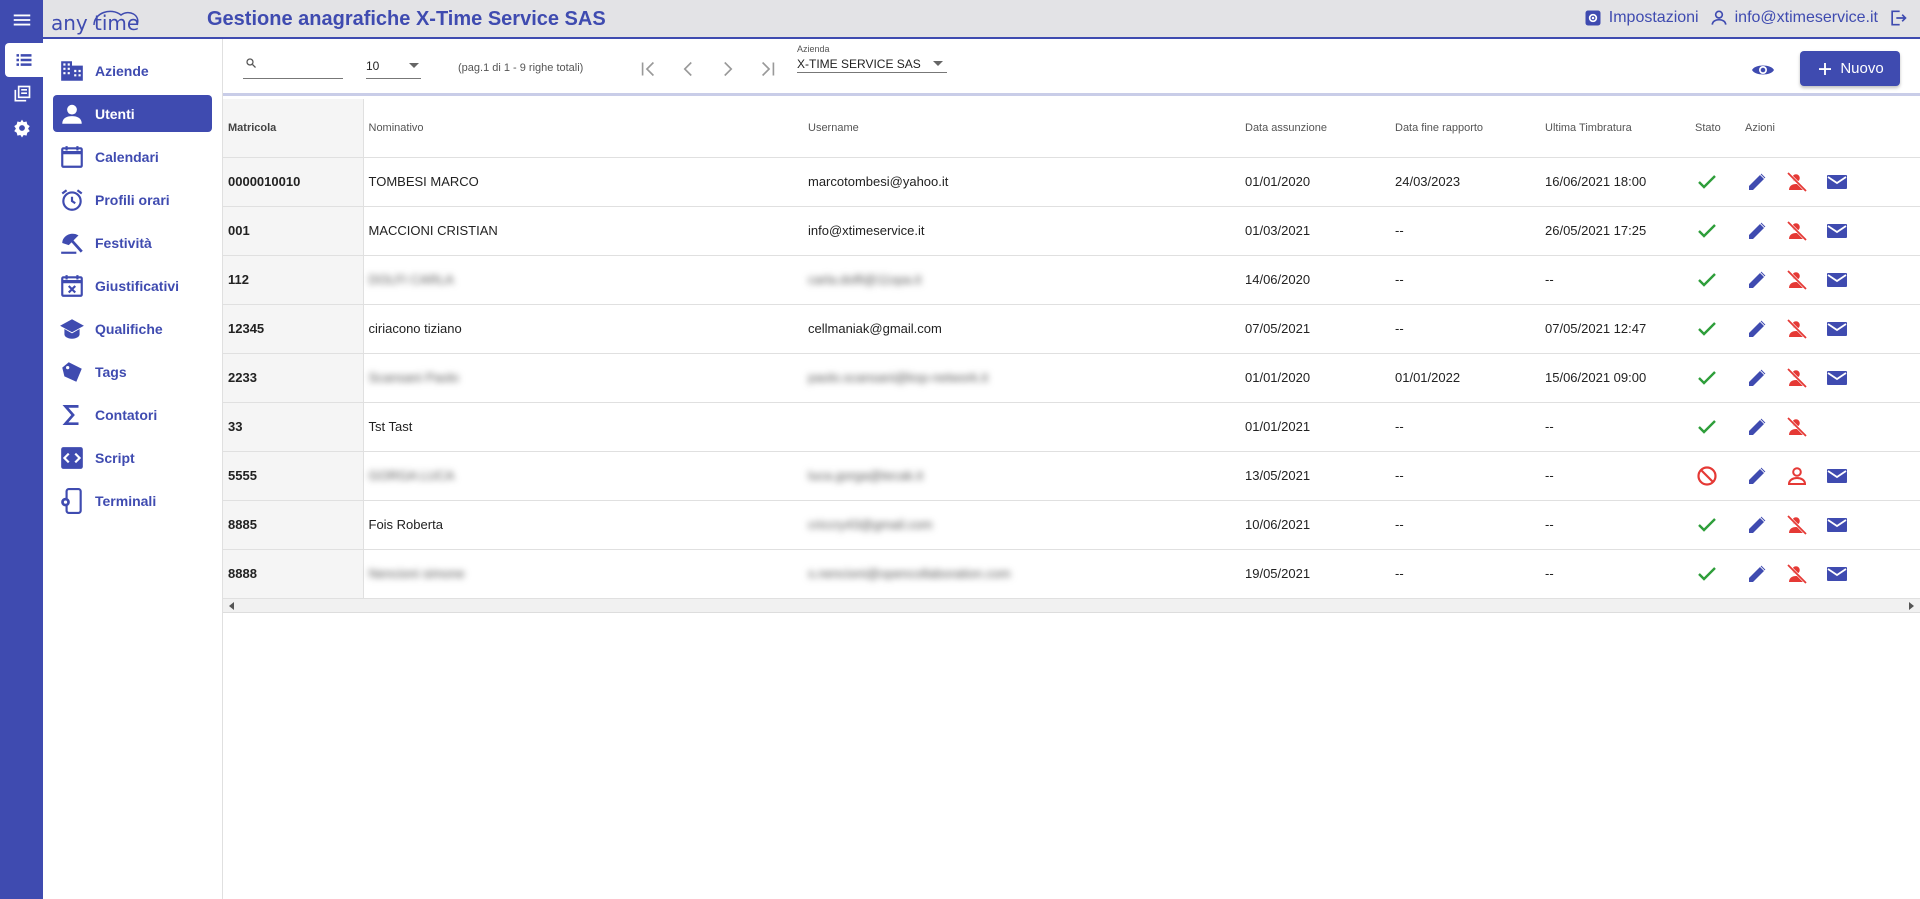  Describe the element at coordinates (293, 128) in the screenshot. I see `column-header: Matricola` at that location.